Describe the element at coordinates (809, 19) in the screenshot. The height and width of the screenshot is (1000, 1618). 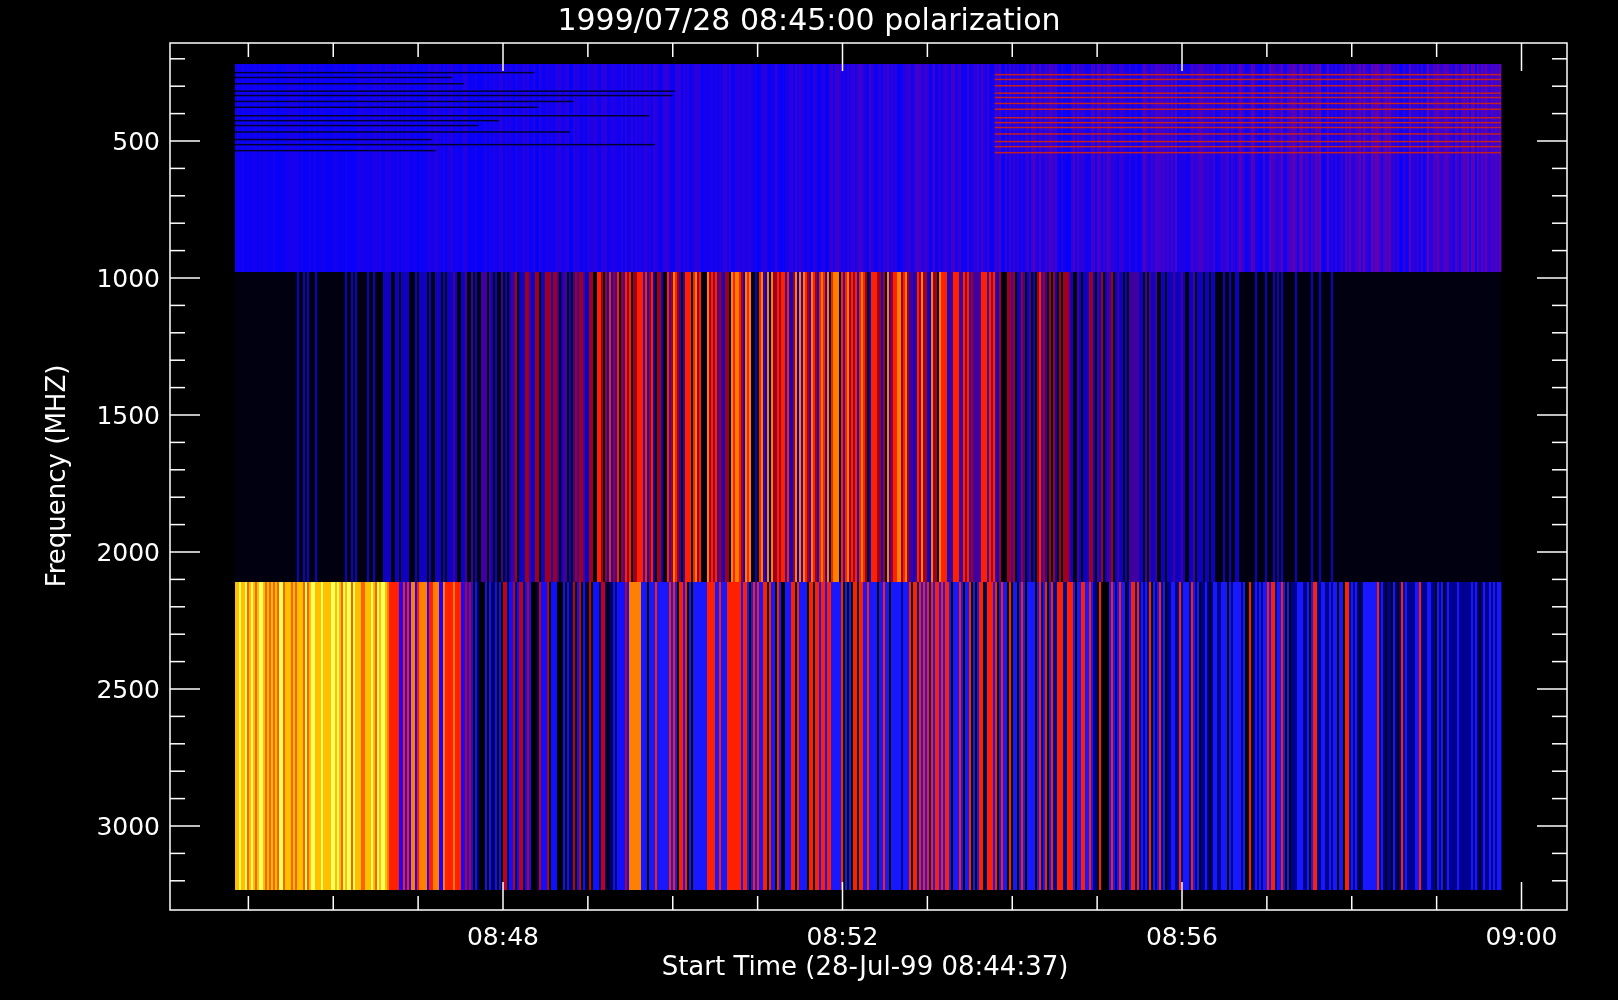
I see `plot-title: 1999/07/28 08:45:00 polarization` at that location.